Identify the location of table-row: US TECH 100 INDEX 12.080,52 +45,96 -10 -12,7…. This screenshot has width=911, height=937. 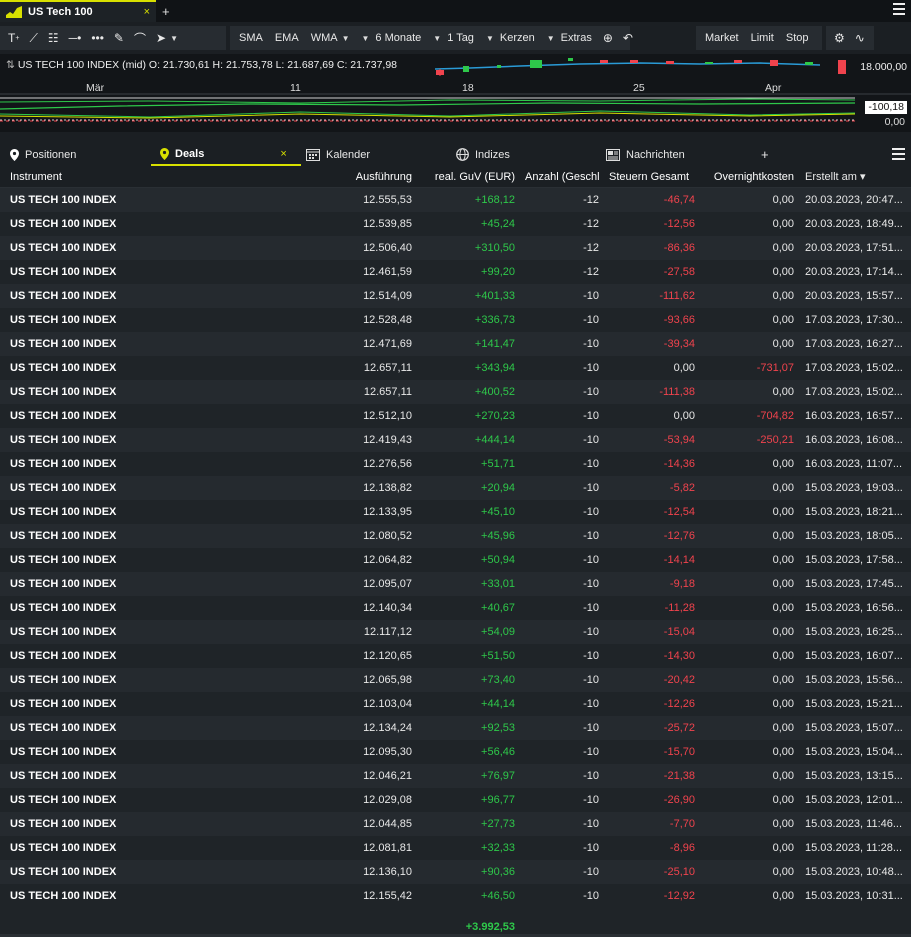
(455, 536).